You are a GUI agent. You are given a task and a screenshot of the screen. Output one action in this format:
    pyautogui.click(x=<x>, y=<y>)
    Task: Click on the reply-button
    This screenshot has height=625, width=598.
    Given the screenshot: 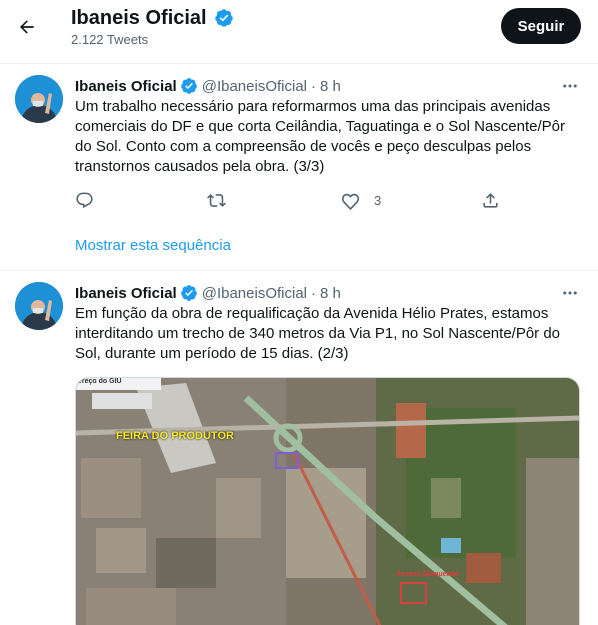 What is the action you would take?
    pyautogui.click(x=84, y=200)
    